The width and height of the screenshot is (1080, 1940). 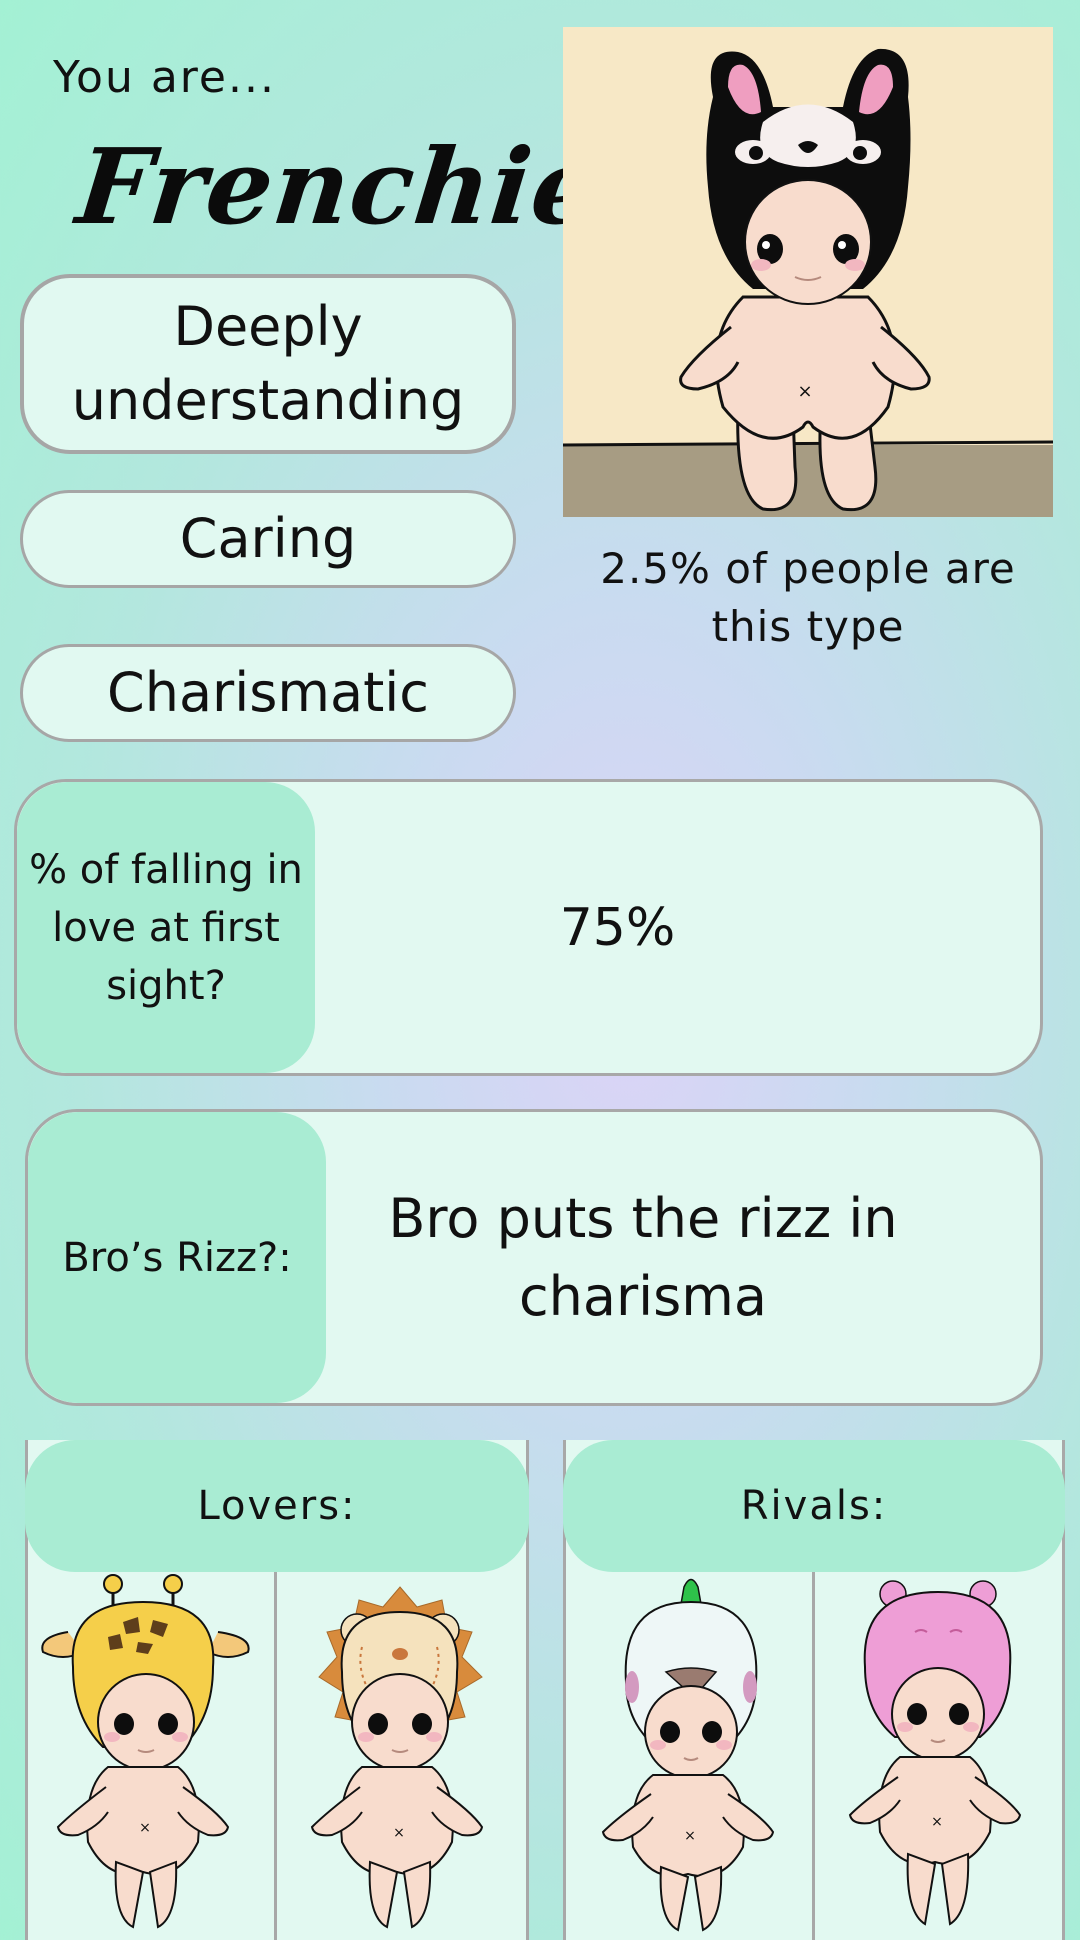 What do you see at coordinates (400, 1752) in the screenshot?
I see `lion-figure: ×` at bounding box center [400, 1752].